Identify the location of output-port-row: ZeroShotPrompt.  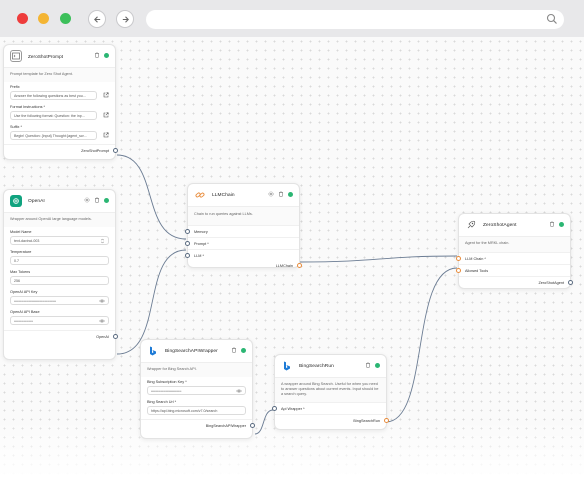
(61, 150).